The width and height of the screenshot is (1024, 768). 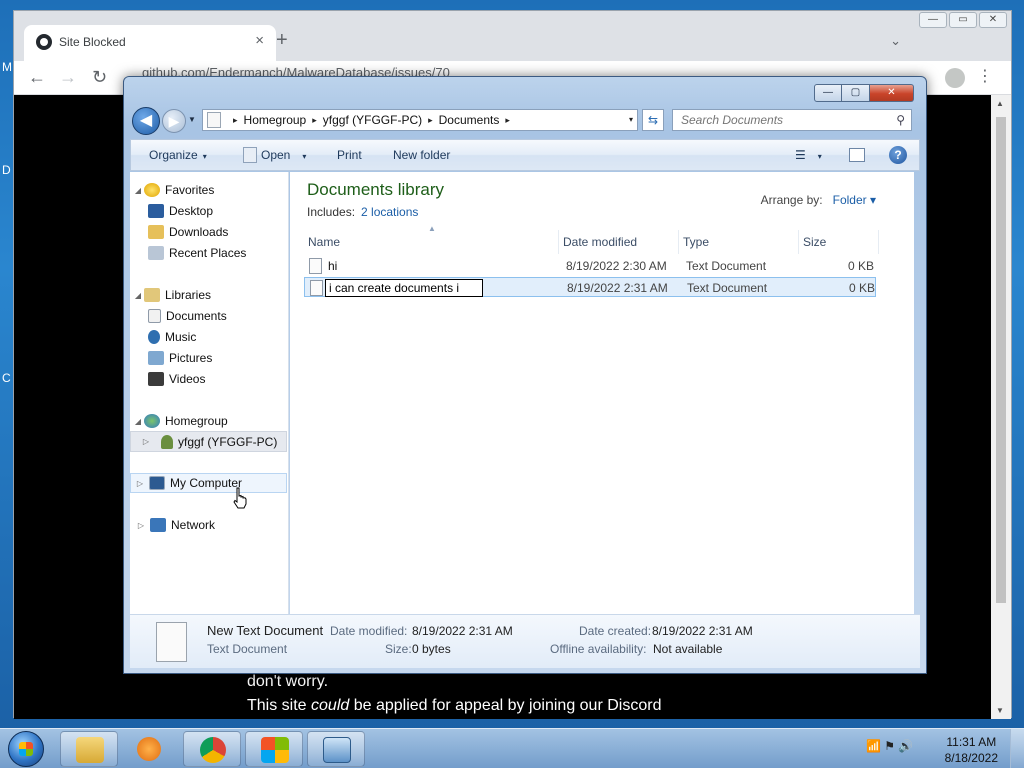 I want to click on column-date-modified: Date modified, so click(x=619, y=242).